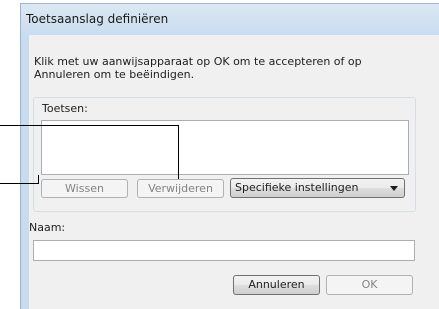  Describe the element at coordinates (229, 19) in the screenshot. I see `title-bar: Toetsaanslag definiëren` at that location.